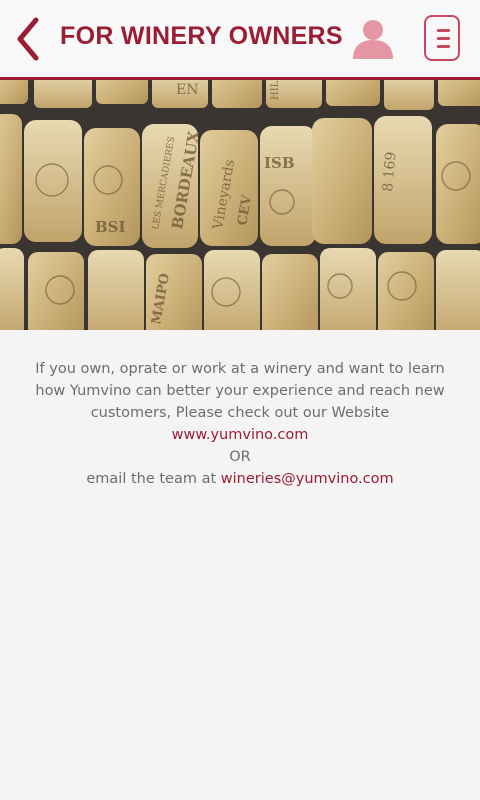  I want to click on app-header: FOR WINERY OWNERS, so click(240, 40).